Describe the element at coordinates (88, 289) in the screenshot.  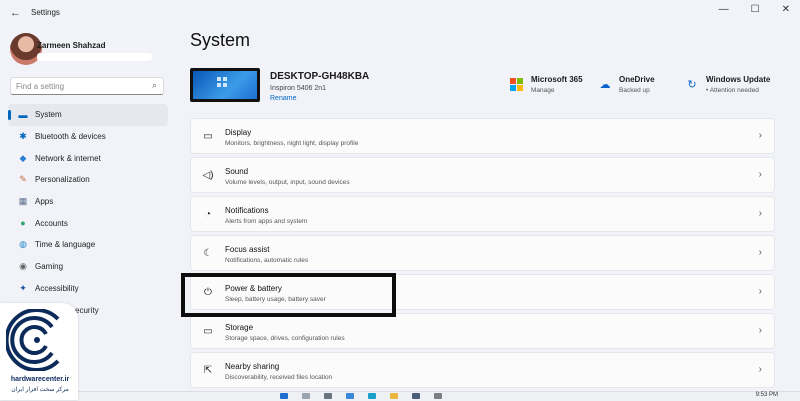
I see `sidebar-item-accessibility: ✦ Accessibility` at that location.